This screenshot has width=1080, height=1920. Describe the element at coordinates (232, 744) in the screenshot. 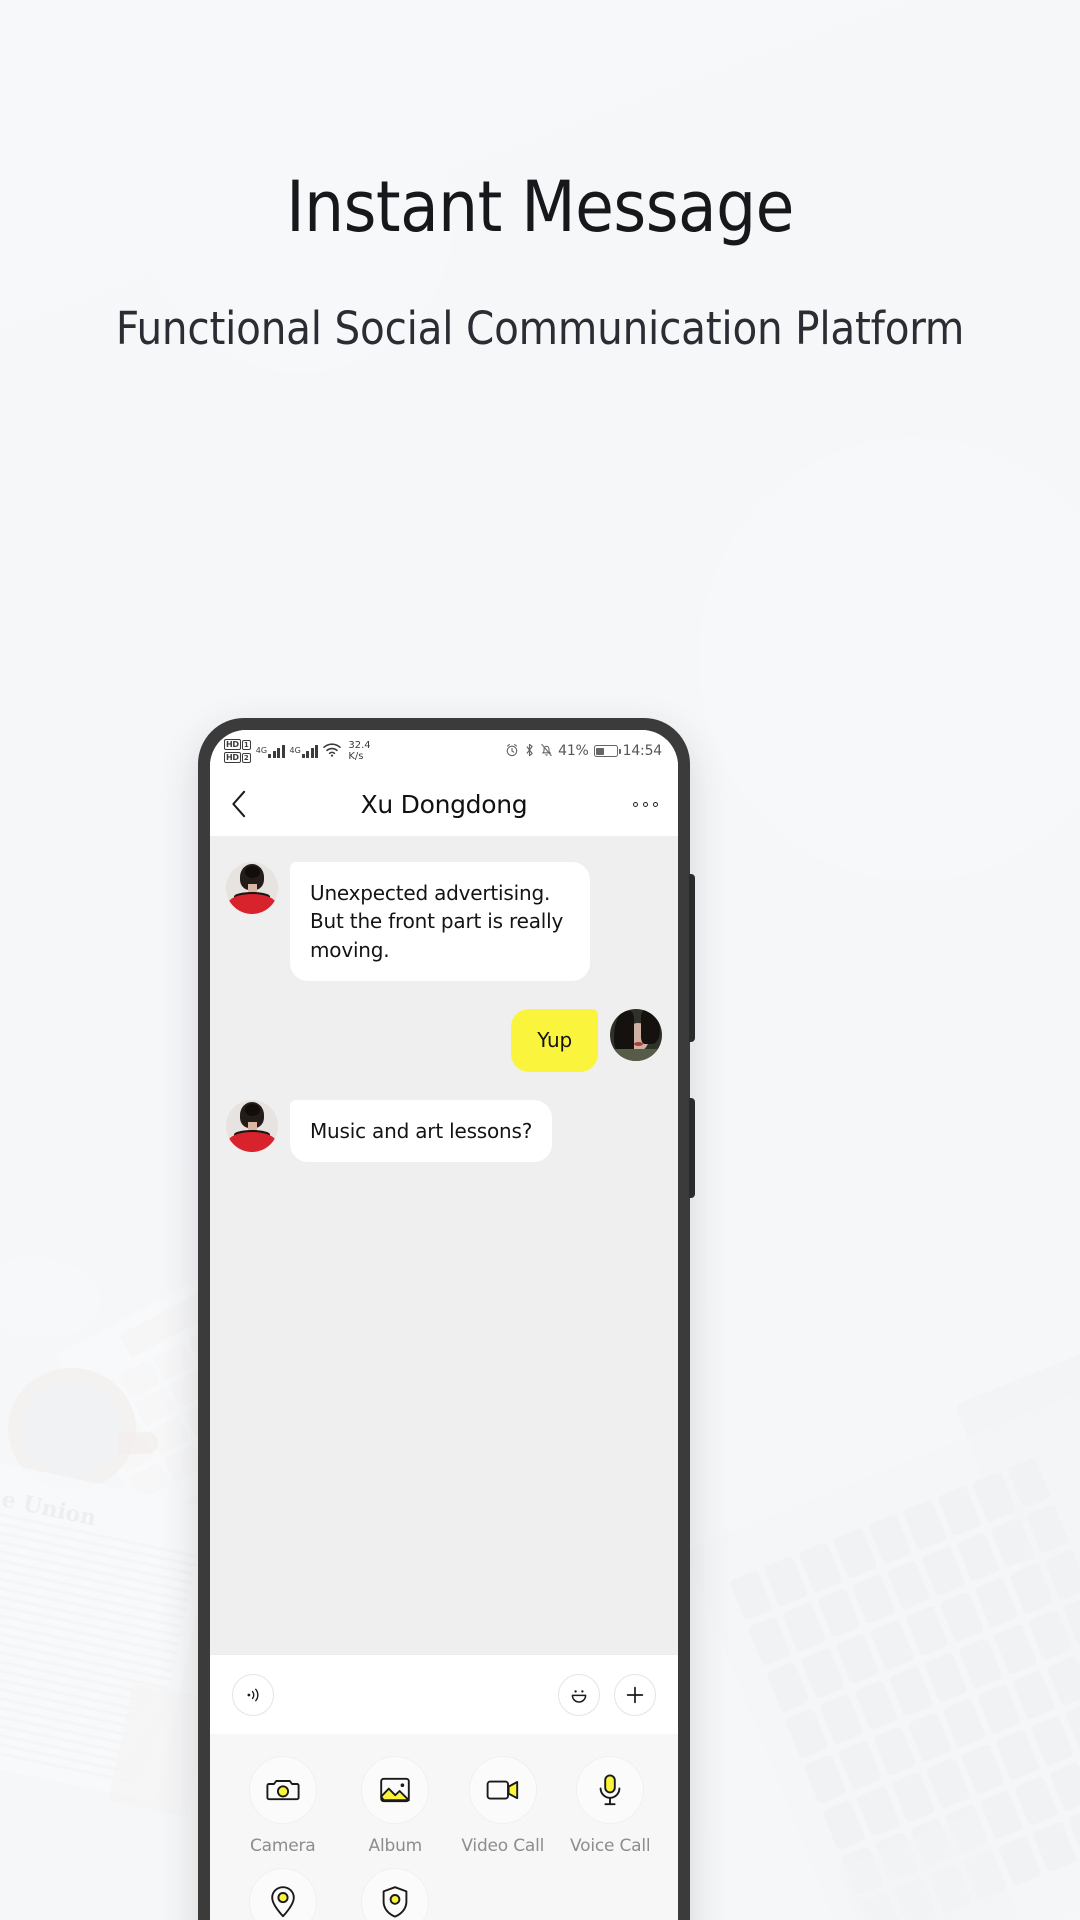

I see `hd-badge-sim1: HD` at that location.